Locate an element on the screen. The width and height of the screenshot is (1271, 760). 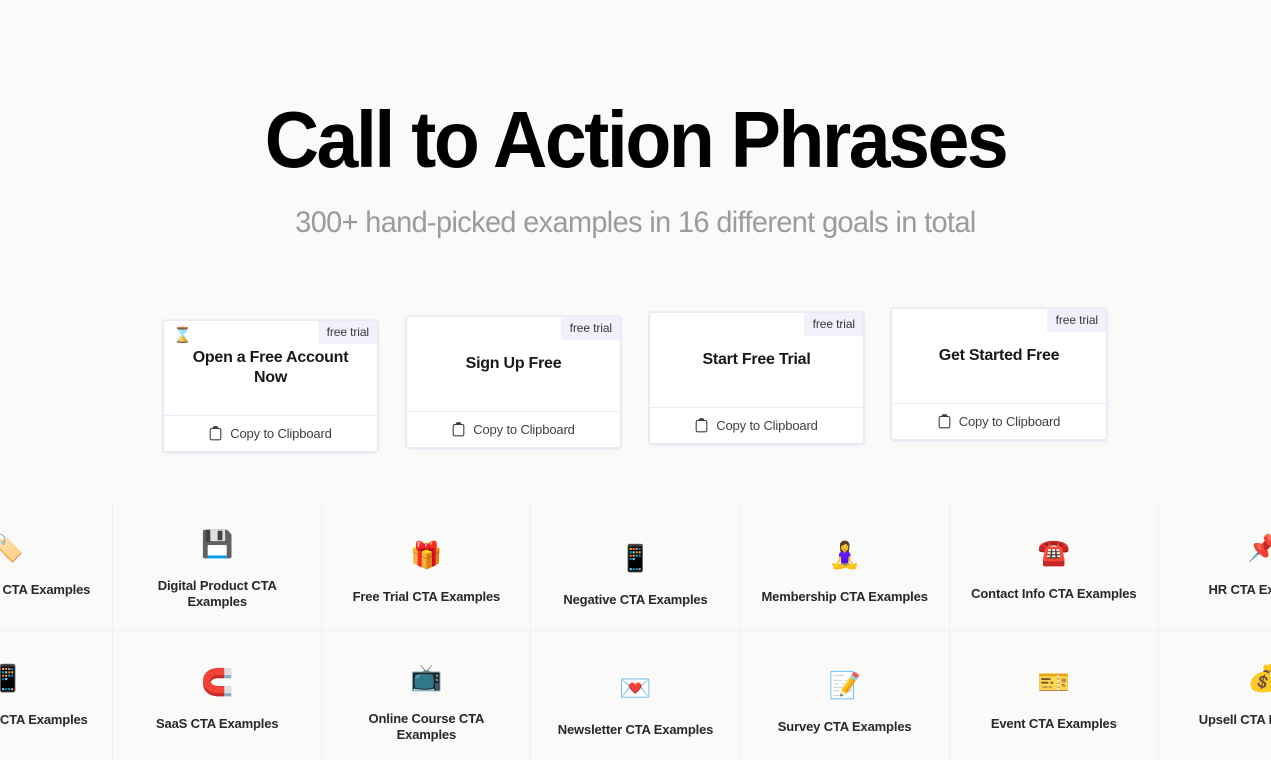
category-tile: 🧘‍♀️ Membership CTA Examples is located at coordinates (845, 566).